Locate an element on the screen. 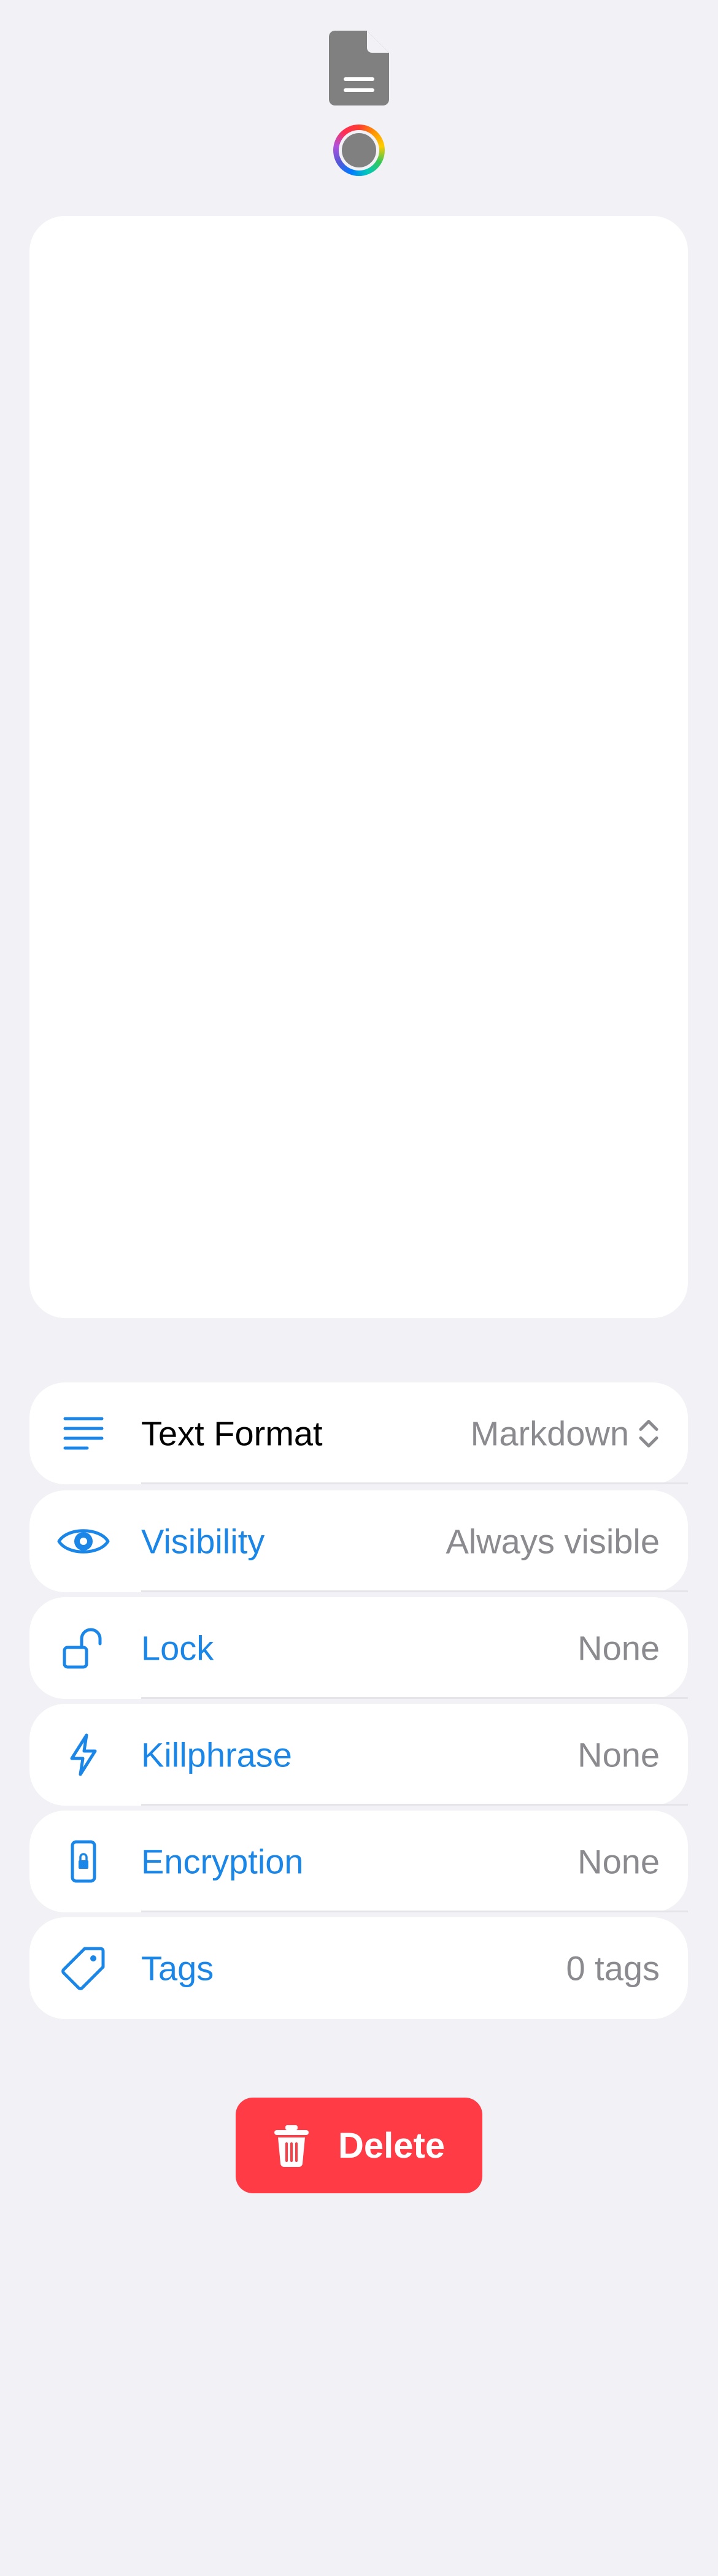 The image size is (718, 2576). lock-row: Lock None is located at coordinates (359, 1648).